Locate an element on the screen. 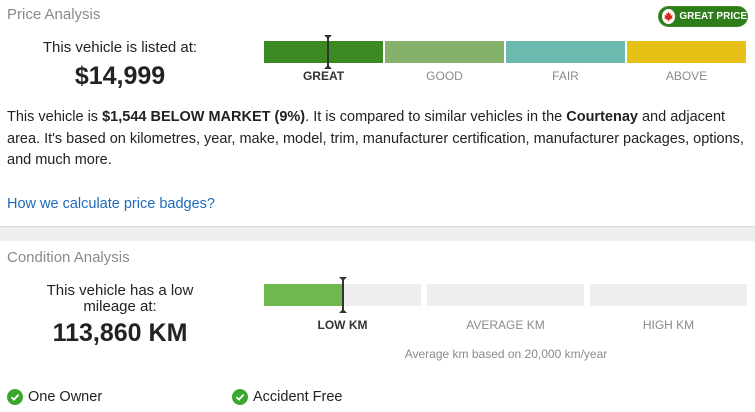 This screenshot has width=755, height=412. listed-label: This vehicle is listed at: is located at coordinates (120, 47).